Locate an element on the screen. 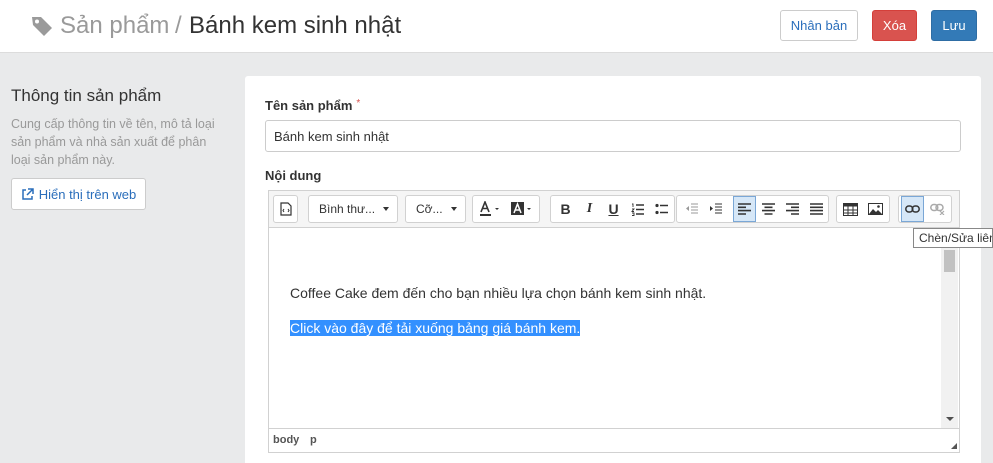 The width and height of the screenshot is (993, 463). source-code-button is located at coordinates (285, 209).